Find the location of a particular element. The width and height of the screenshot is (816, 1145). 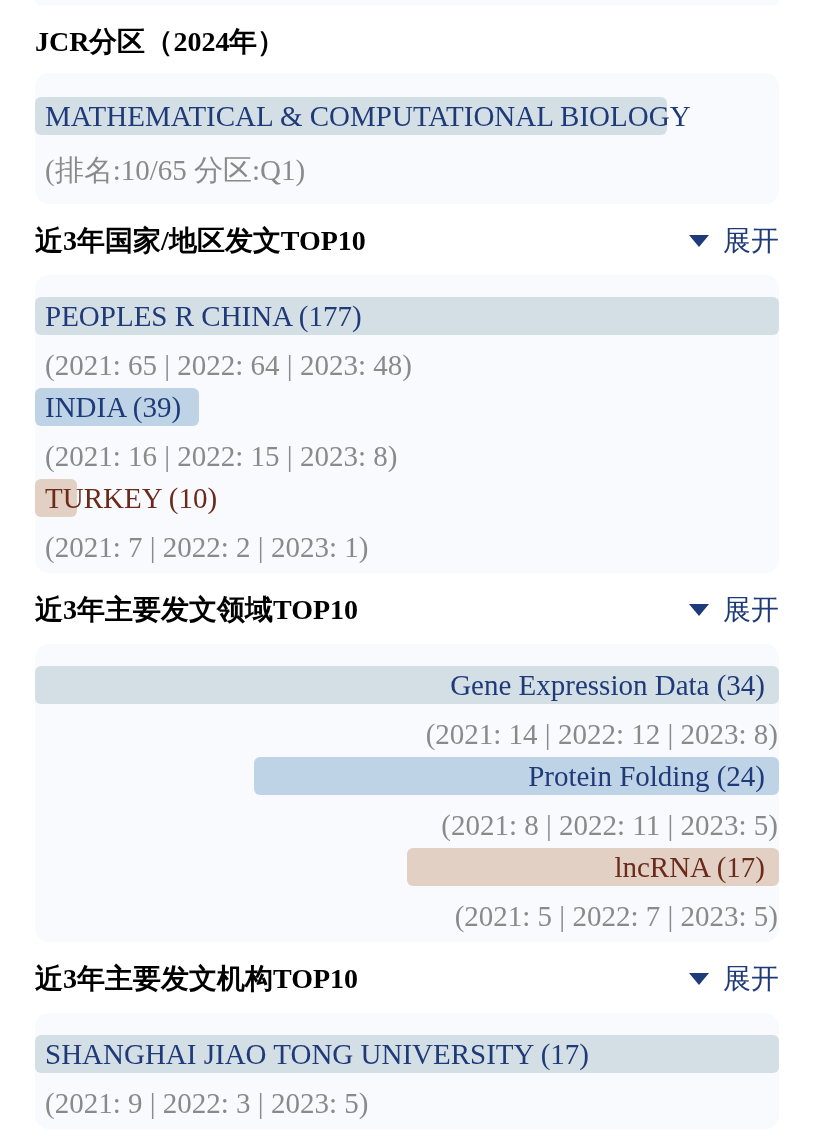

country-label: INDIA (39) is located at coordinates (113, 407).